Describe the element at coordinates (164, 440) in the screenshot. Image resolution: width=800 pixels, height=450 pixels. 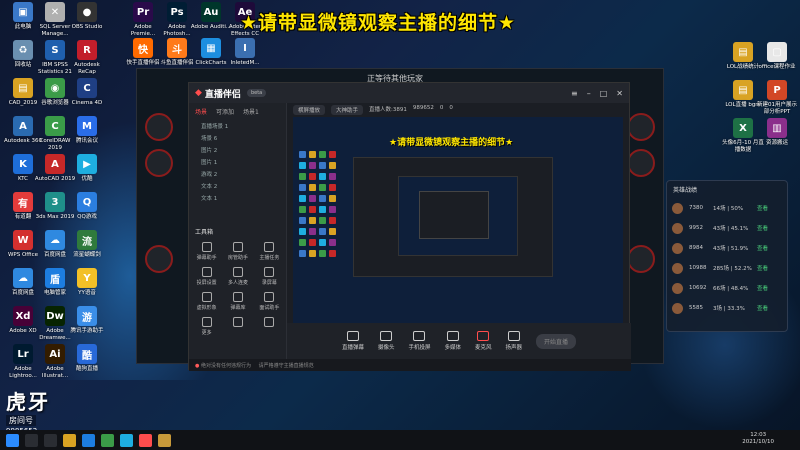
I see `game-icon` at that location.